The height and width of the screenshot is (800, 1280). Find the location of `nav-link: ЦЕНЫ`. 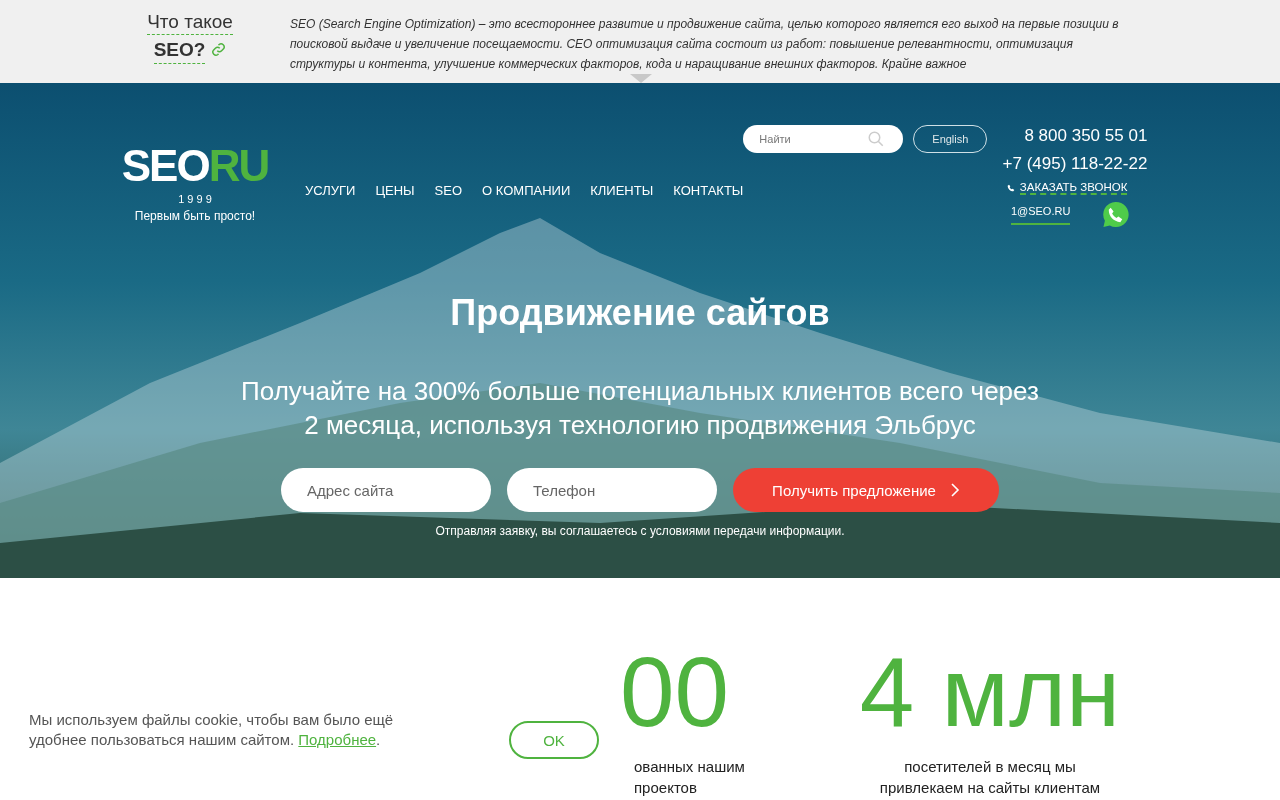

nav-link: ЦЕНЫ is located at coordinates (395, 205).